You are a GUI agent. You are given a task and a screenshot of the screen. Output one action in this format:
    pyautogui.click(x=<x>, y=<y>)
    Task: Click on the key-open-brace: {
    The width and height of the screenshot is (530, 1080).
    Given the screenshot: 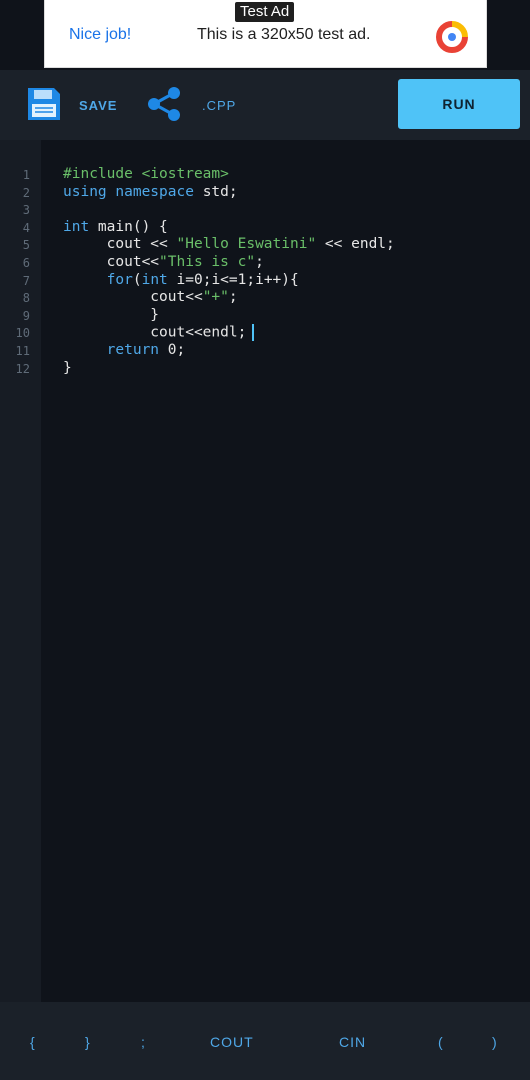 What is the action you would take?
    pyautogui.click(x=32, y=1042)
    